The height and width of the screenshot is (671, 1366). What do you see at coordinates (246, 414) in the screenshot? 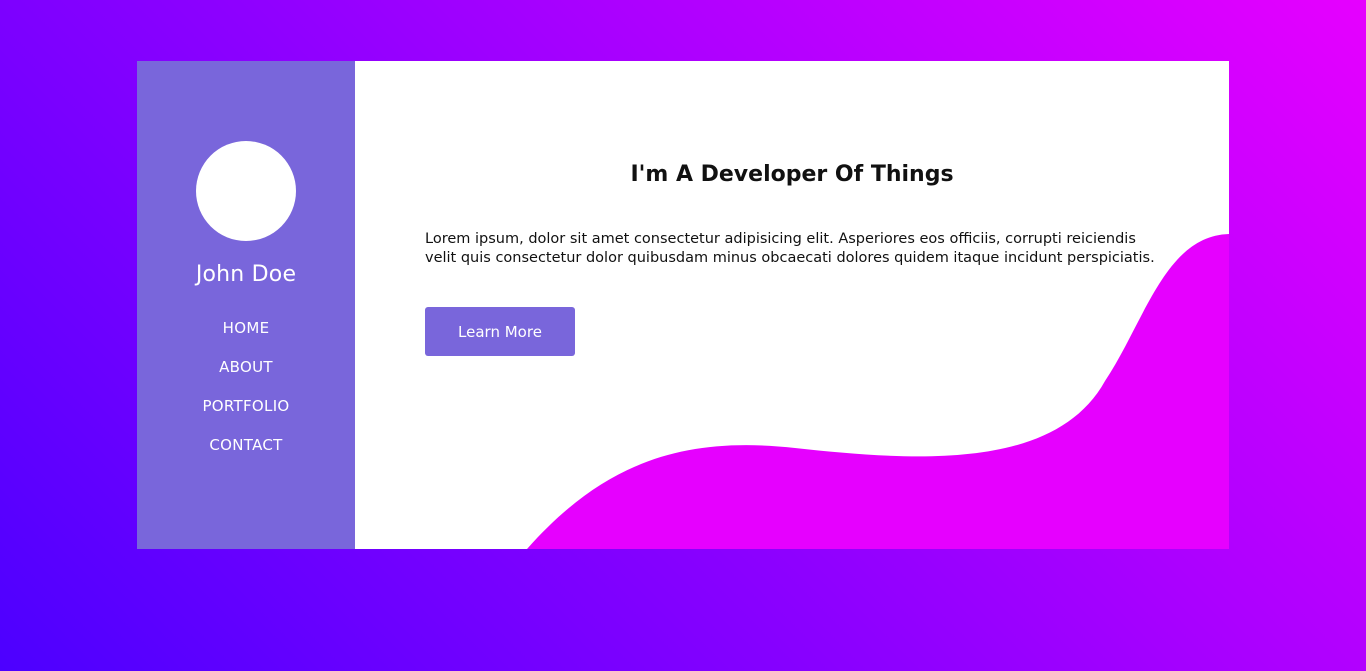
I see `nav-item-portfolio: PORTFOLIO` at bounding box center [246, 414].